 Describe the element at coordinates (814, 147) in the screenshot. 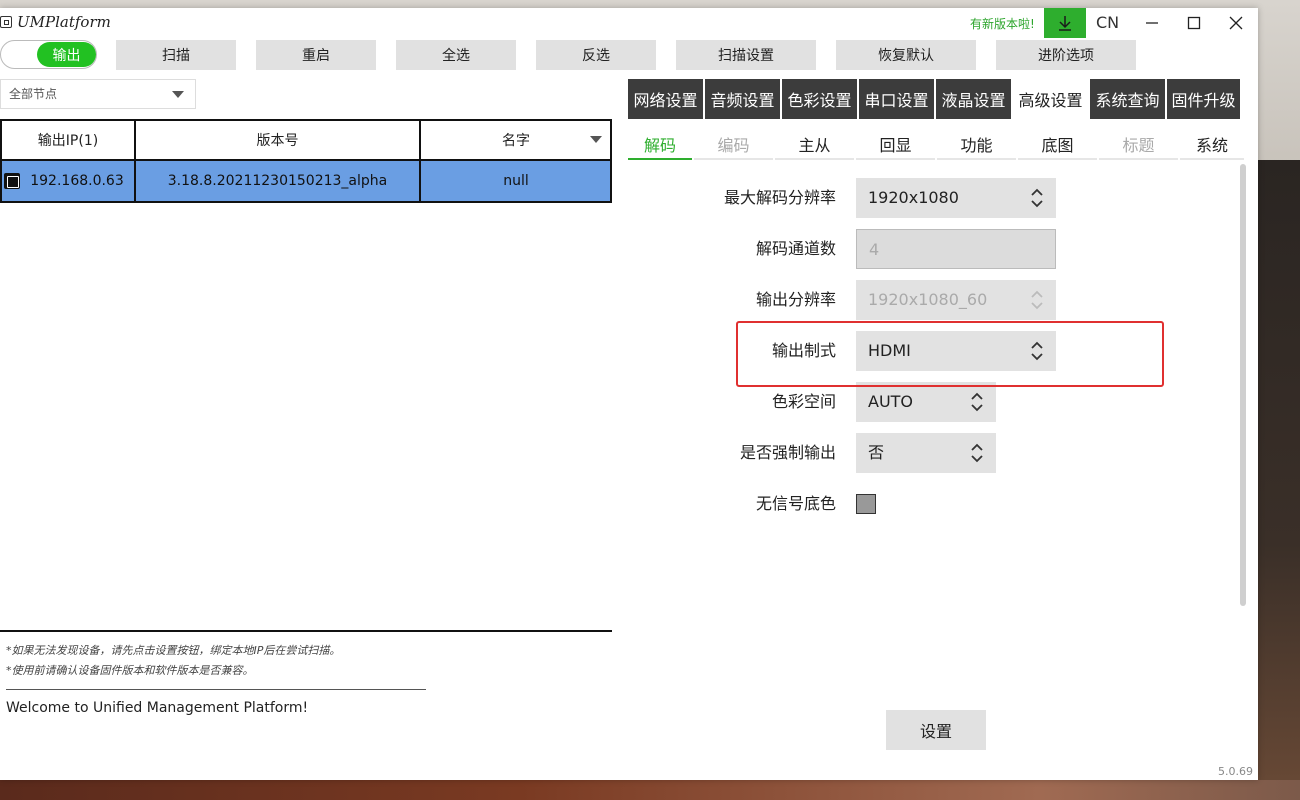

I see `subtab-master-slave: 主从` at that location.